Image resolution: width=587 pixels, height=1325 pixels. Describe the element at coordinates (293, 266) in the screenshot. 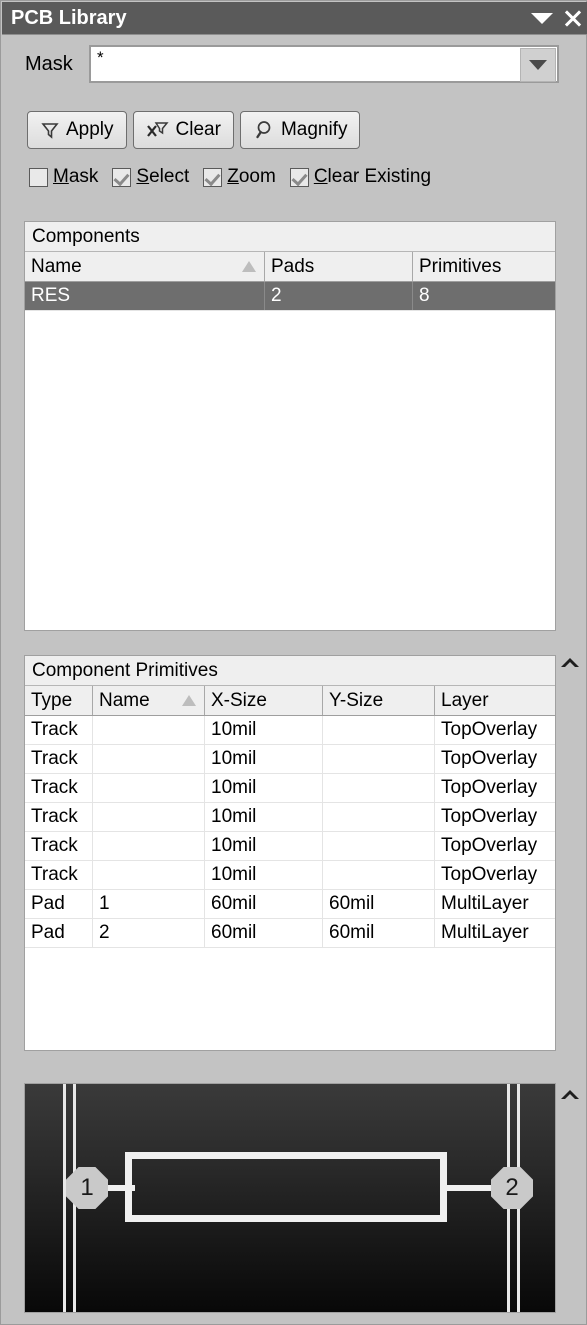

I see `components-header-pads-label: Pads` at that location.